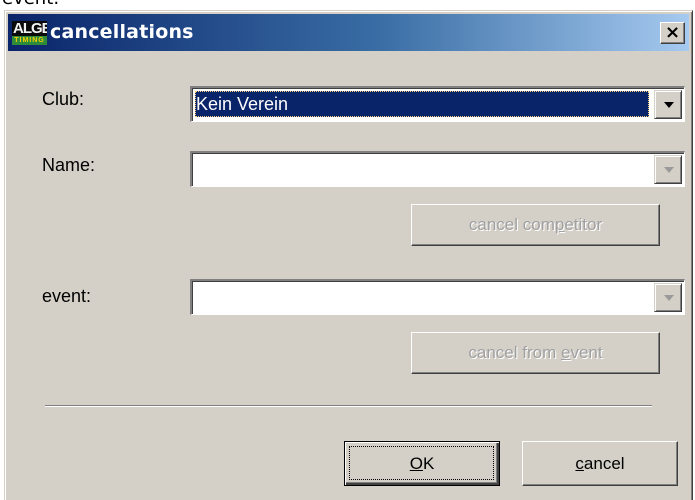  I want to click on cancel-competitor-button: cancel competitor, so click(535, 225).